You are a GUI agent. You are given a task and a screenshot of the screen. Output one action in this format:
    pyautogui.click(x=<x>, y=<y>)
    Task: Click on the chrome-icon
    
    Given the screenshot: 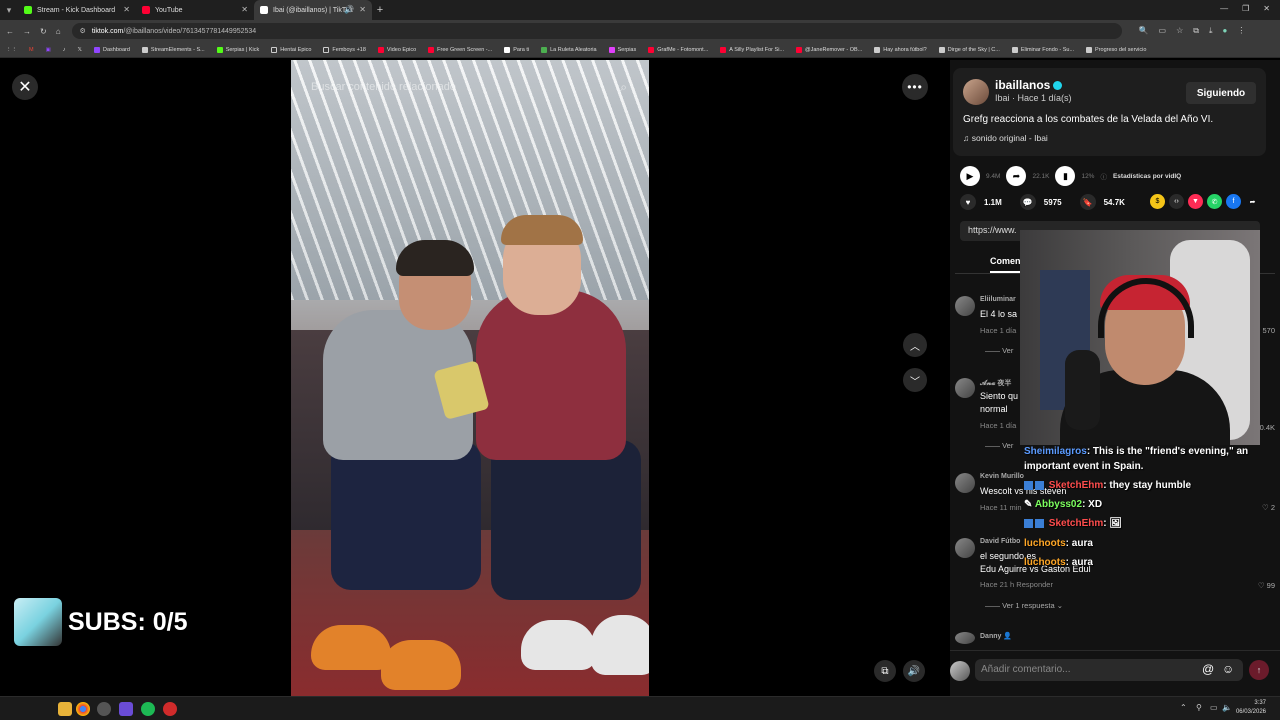 What is the action you would take?
    pyautogui.click(x=83, y=709)
    